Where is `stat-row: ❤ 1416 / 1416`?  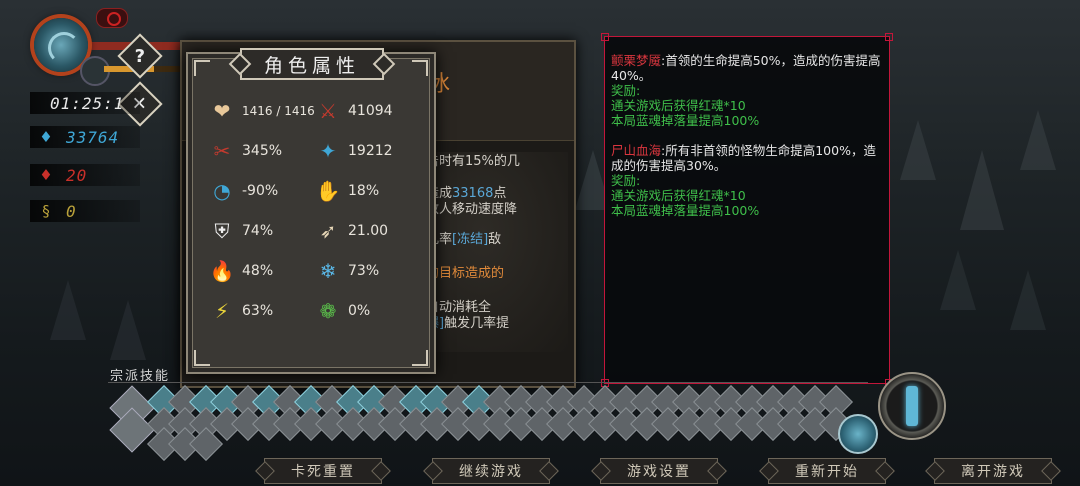
stat-row: ❤ 1416 / 1416 is located at coordinates (262, 111).